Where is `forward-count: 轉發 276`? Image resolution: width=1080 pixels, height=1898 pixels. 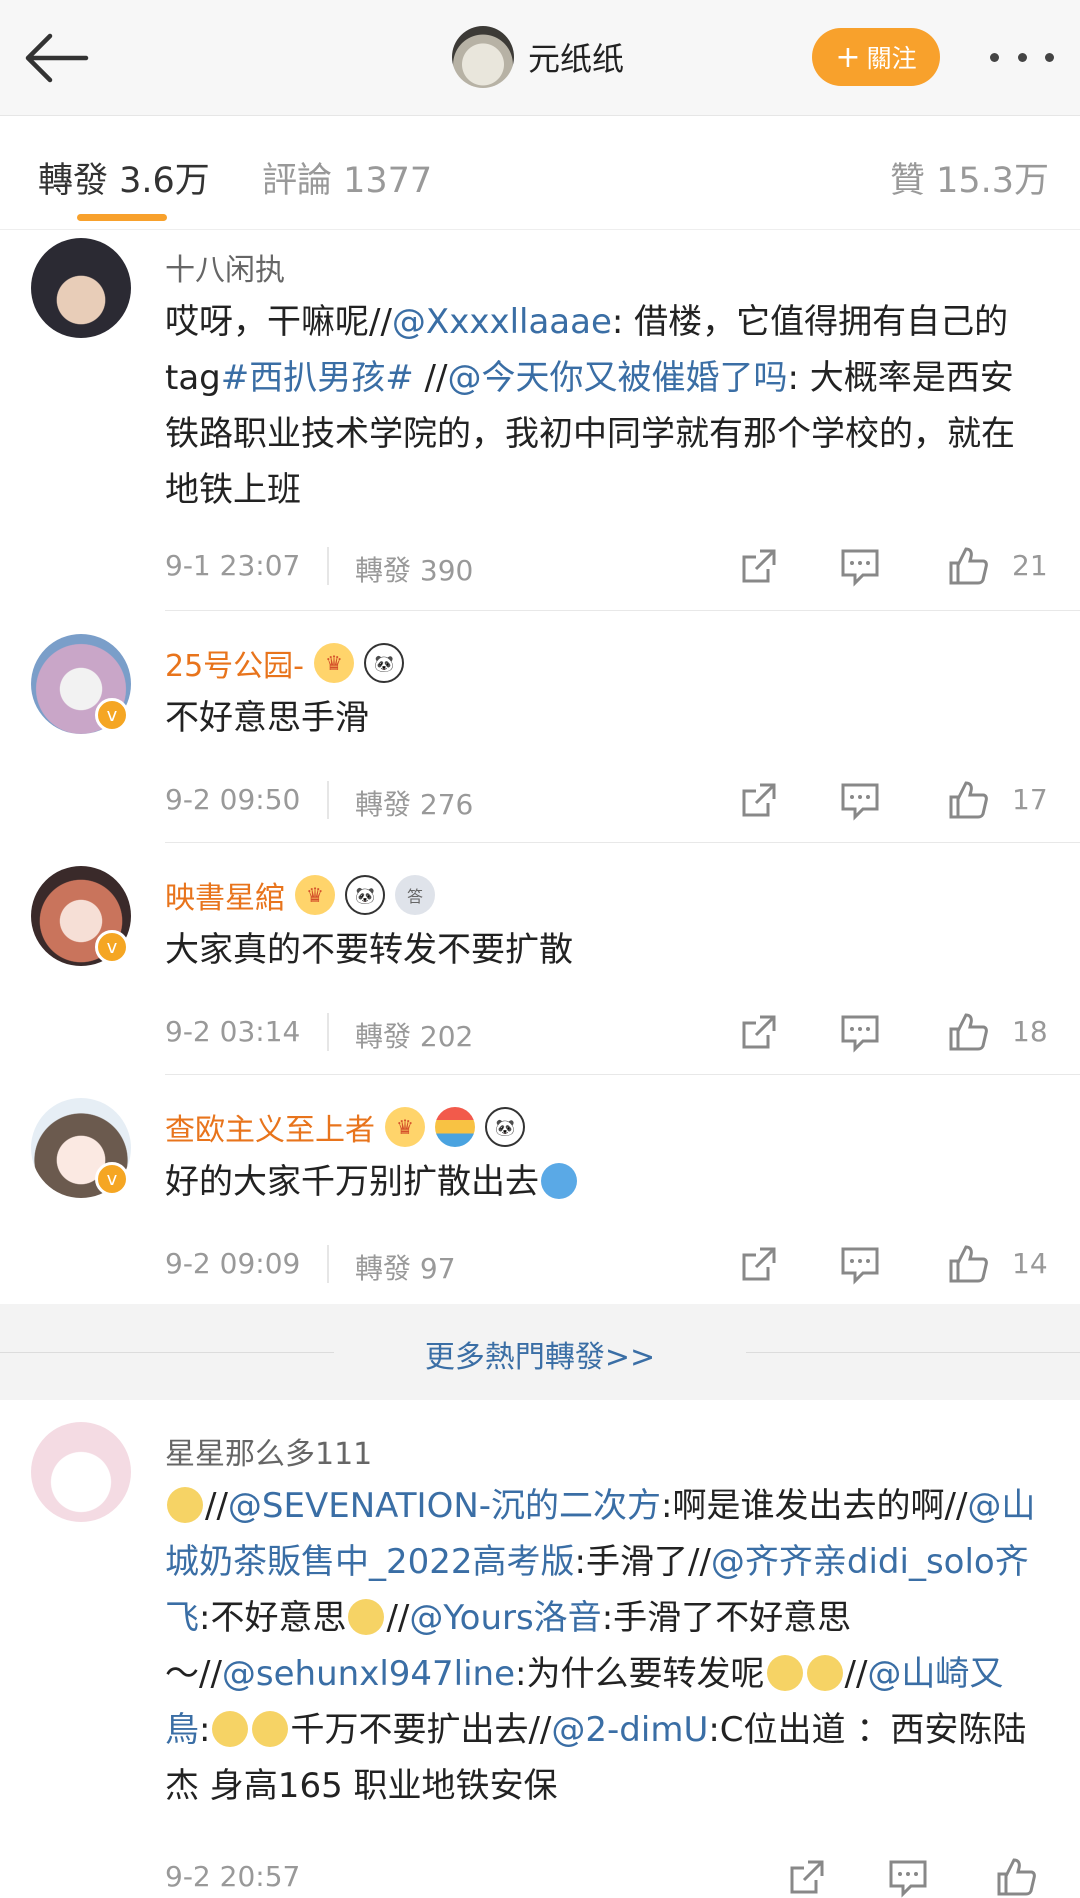 forward-count: 轉發 276 is located at coordinates (414, 804).